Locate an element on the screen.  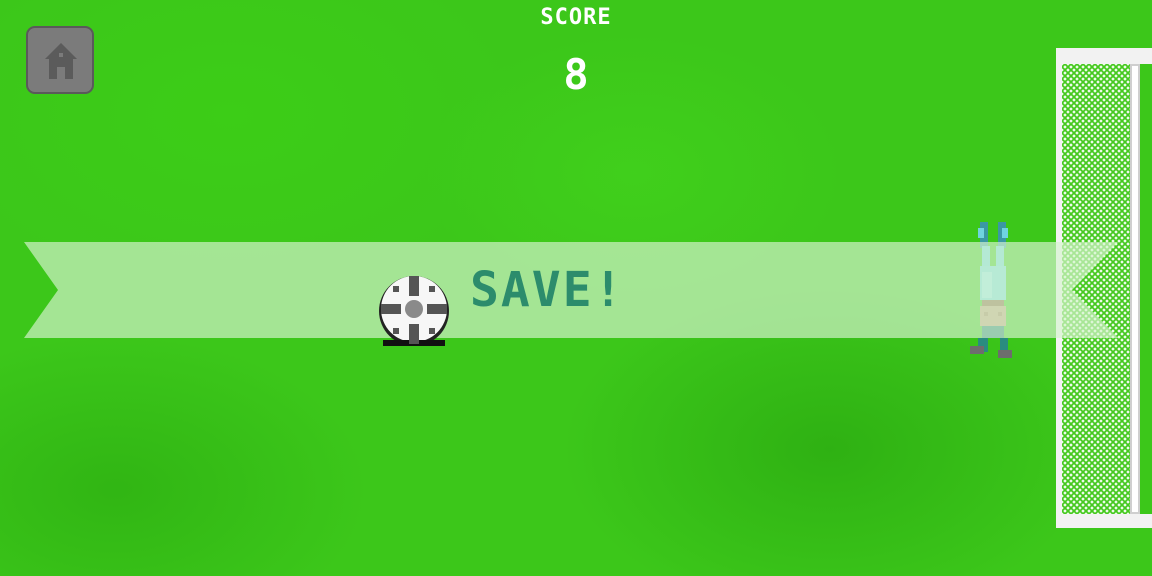
soccer-ball is located at coordinates (414, 311).